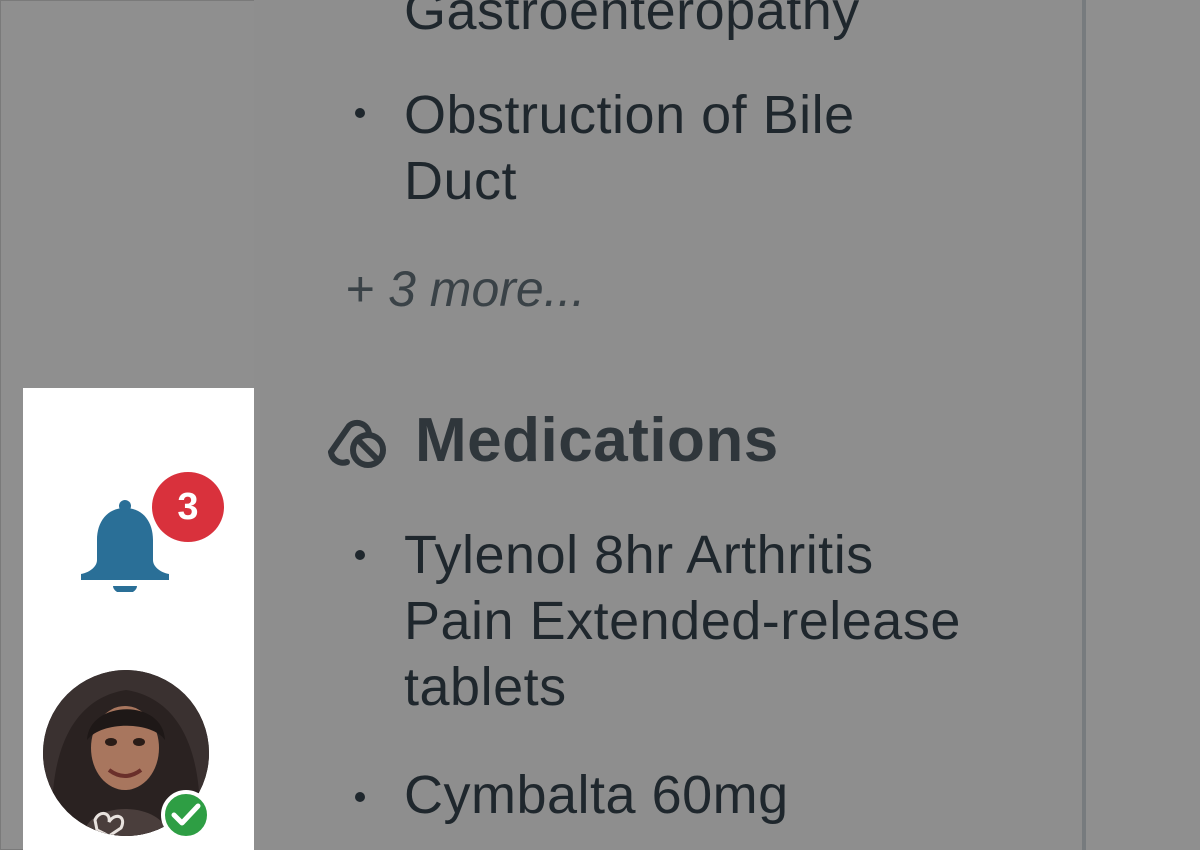 The height and width of the screenshot is (850, 1200). What do you see at coordinates (597, 440) in the screenshot?
I see `section-title: Medications` at bounding box center [597, 440].